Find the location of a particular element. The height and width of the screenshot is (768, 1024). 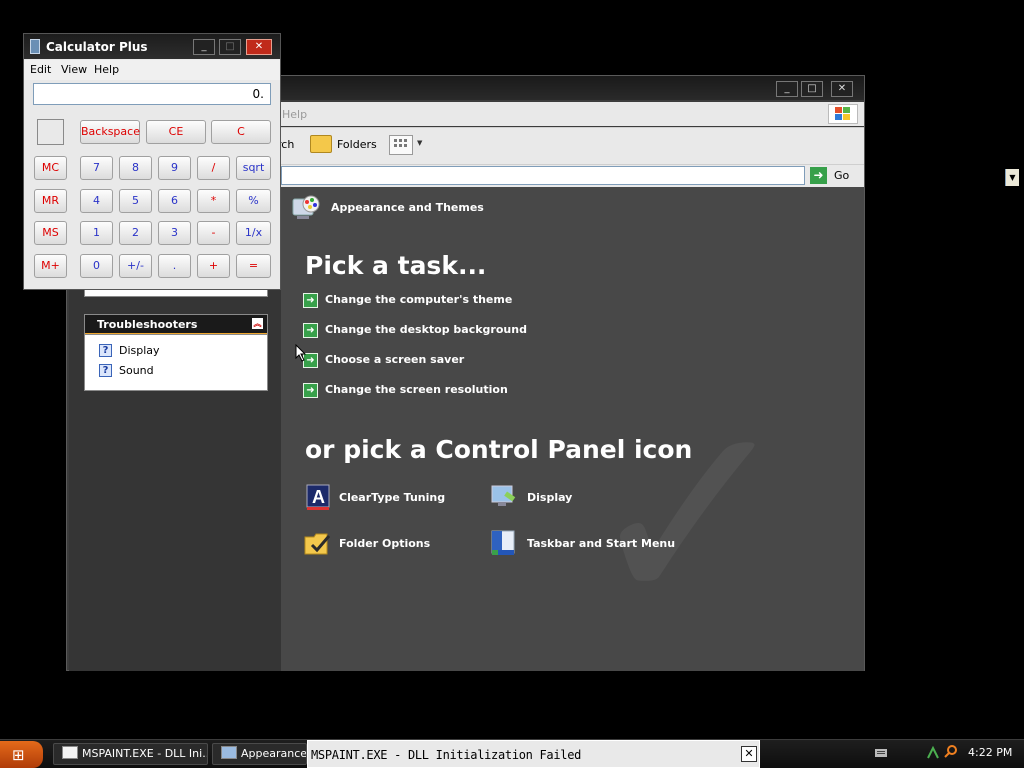

calculator-icon is located at coordinates (35, 46).